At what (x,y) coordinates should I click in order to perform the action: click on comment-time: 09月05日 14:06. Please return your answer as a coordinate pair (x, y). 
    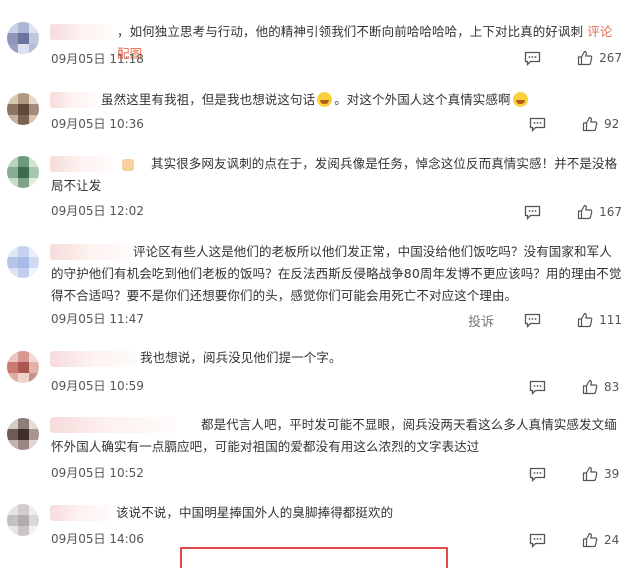
    Looking at the image, I should click on (97, 539).